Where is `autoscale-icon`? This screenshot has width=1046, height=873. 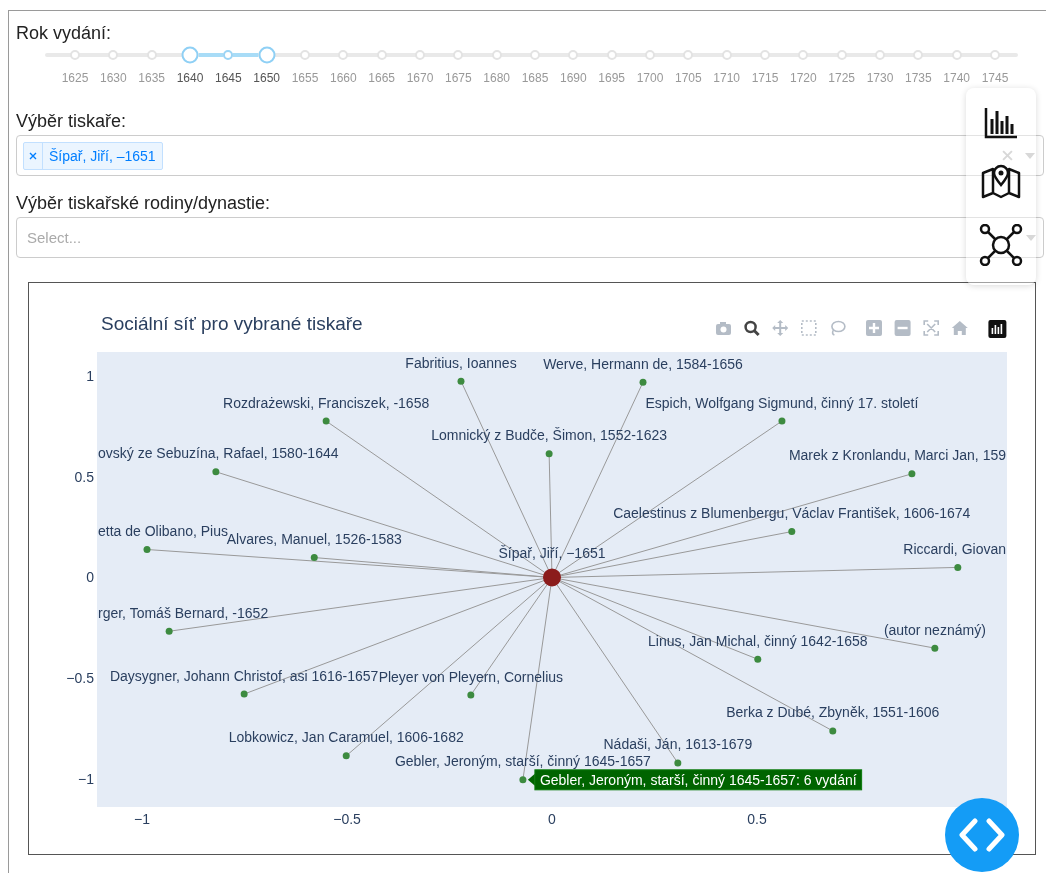 autoscale-icon is located at coordinates (931, 328).